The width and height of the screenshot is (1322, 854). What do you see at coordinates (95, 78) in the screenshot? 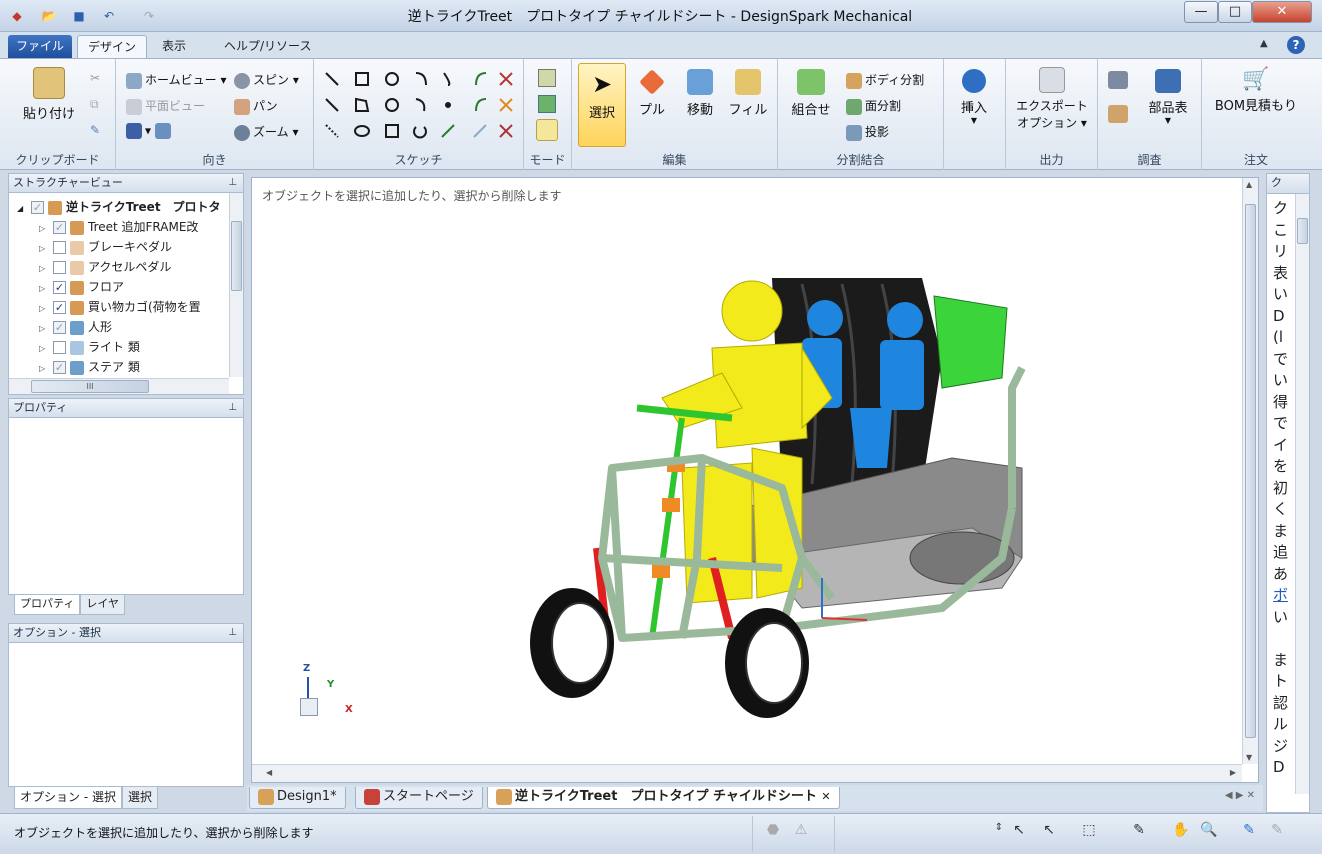
I see `cut-icon: ✂` at bounding box center [95, 78].